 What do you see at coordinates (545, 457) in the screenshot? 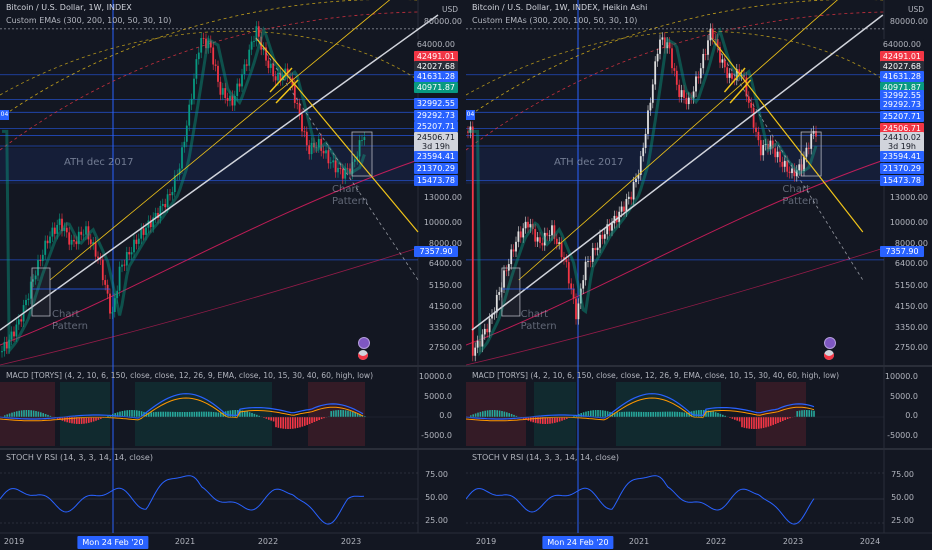
I see `stoch-rsi-indicator-label: STOCH V RSI (14, 3, 3, 14, 14, close)` at bounding box center [545, 457].